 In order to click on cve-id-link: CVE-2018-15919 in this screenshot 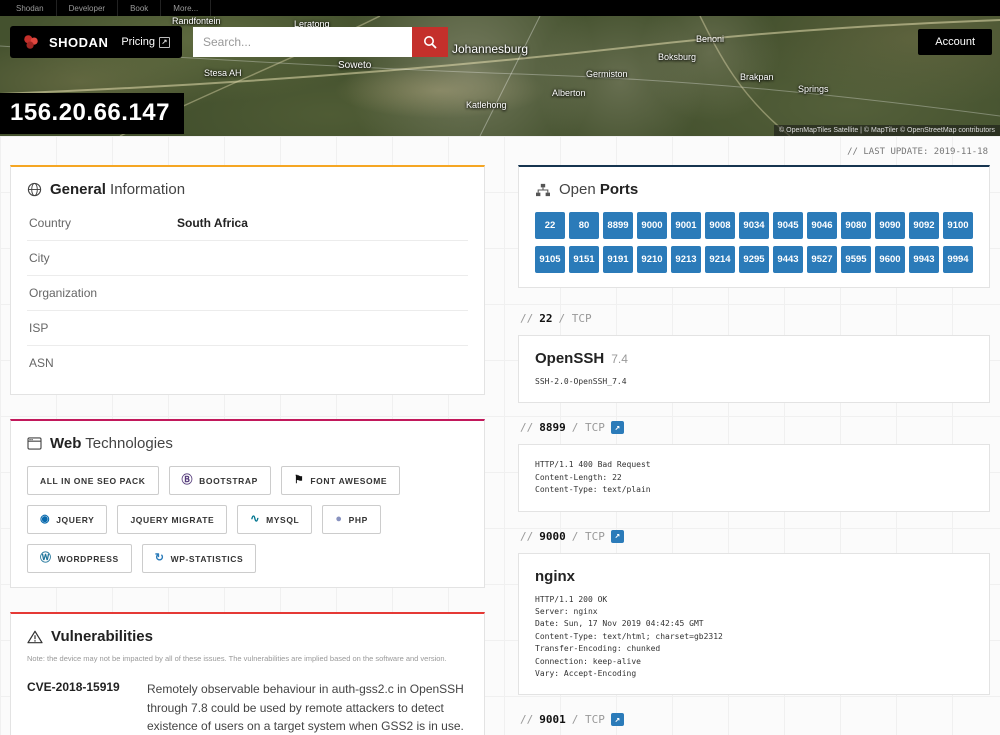, I will do `click(79, 707)`.